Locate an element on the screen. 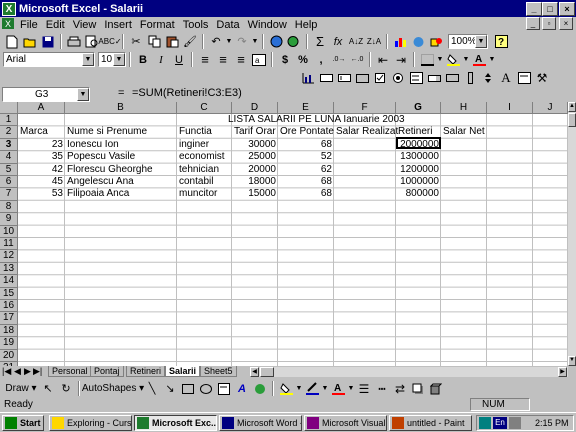 This screenshot has width=576, height=432. row-header-5: 5 is located at coordinates (9, 169).